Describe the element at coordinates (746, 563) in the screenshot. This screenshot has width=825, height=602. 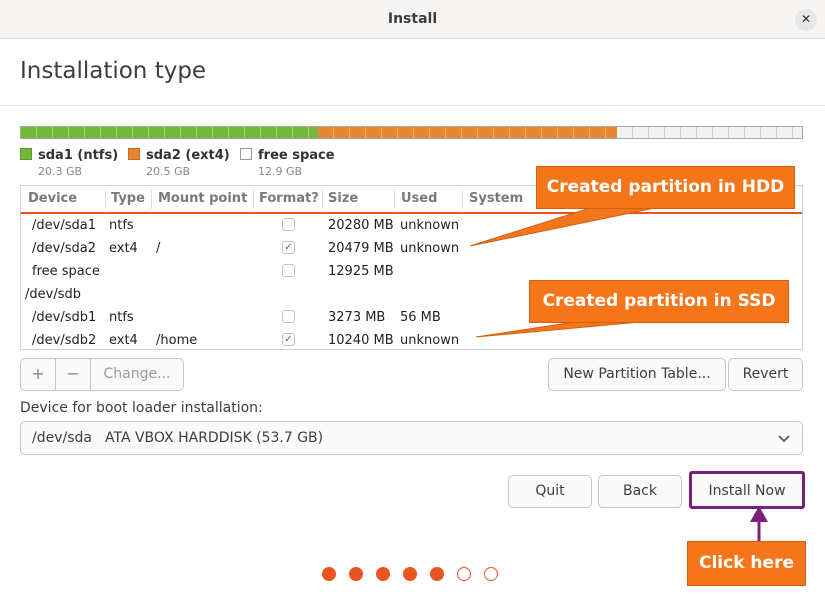
I see `callout-click-here: Click here` at that location.